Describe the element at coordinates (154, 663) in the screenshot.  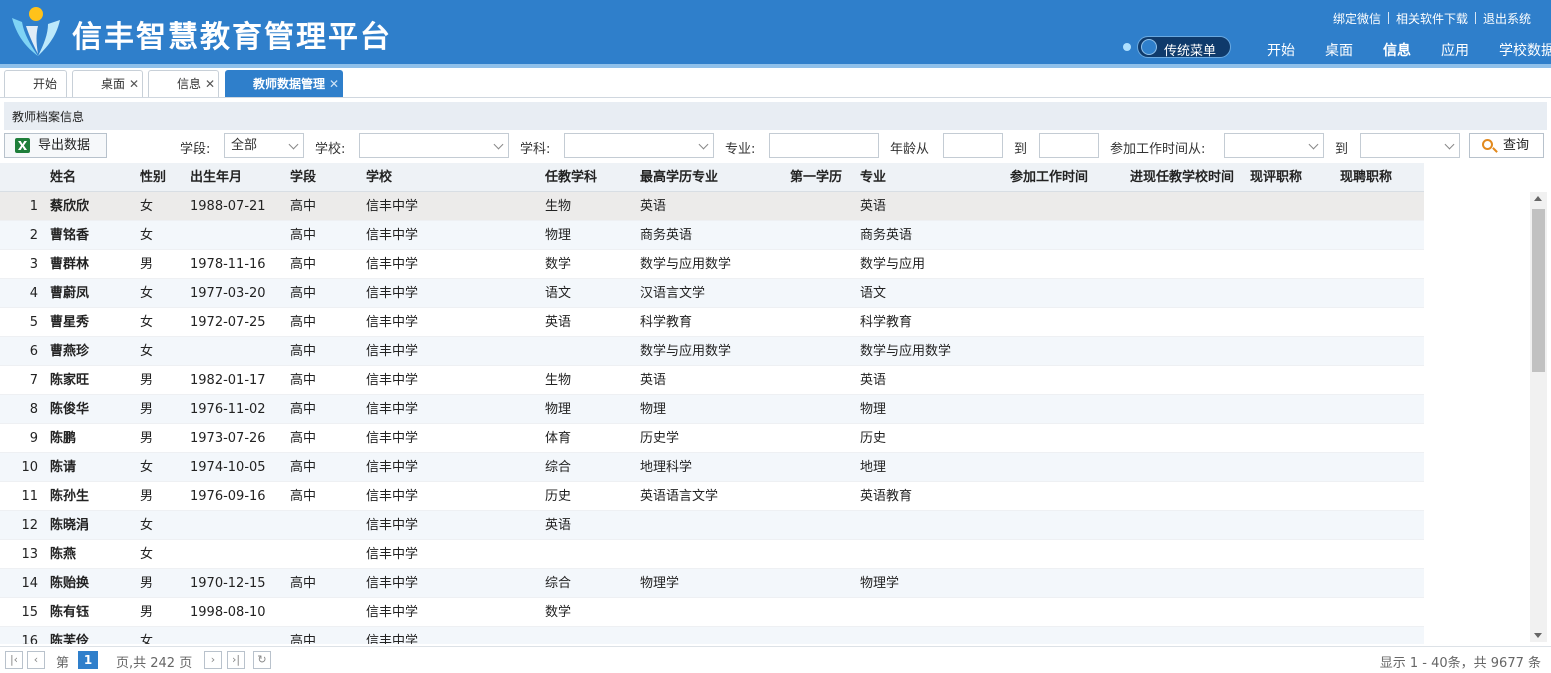
I see `page-total: 页,共 242 页` at that location.